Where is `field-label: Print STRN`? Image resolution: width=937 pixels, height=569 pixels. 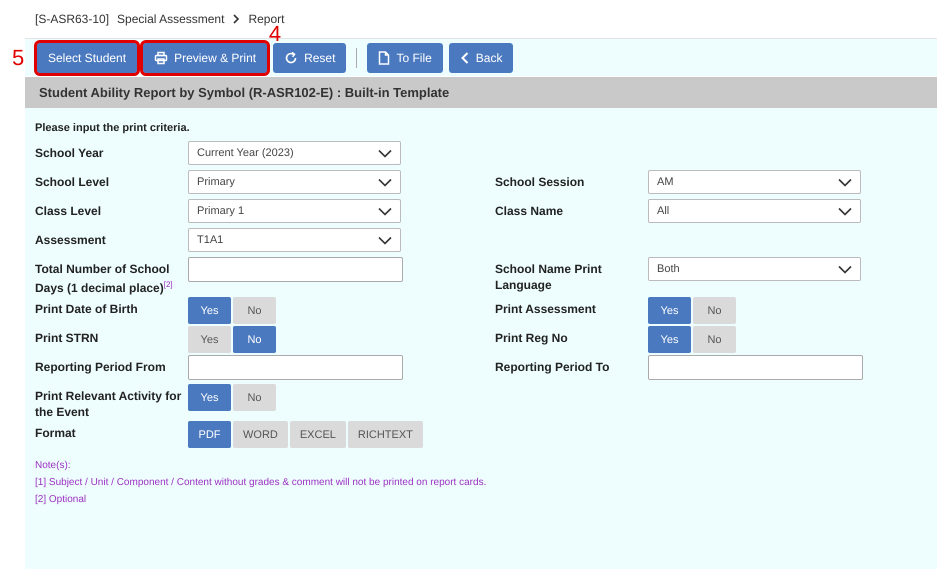
field-label: Print STRN is located at coordinates (67, 338).